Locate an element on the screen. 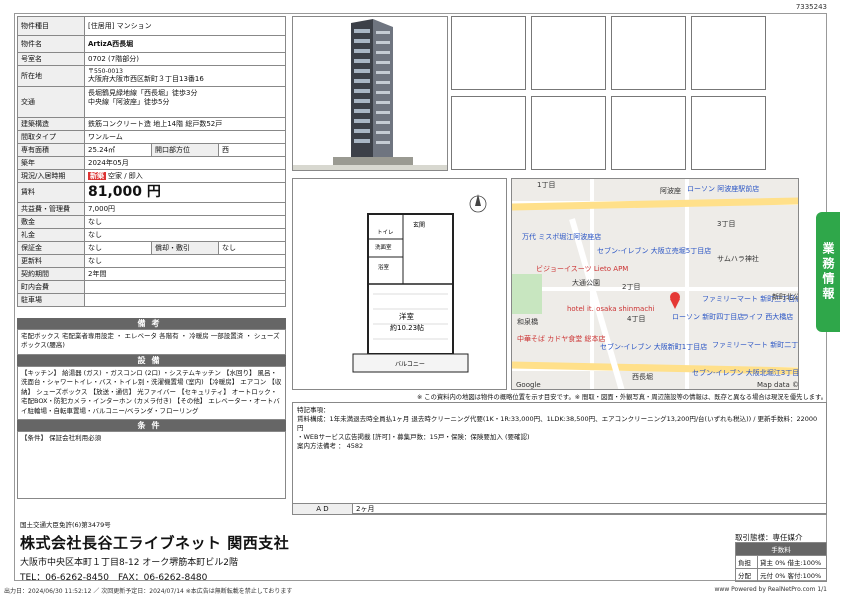  parking-value is located at coordinates (185, 299).